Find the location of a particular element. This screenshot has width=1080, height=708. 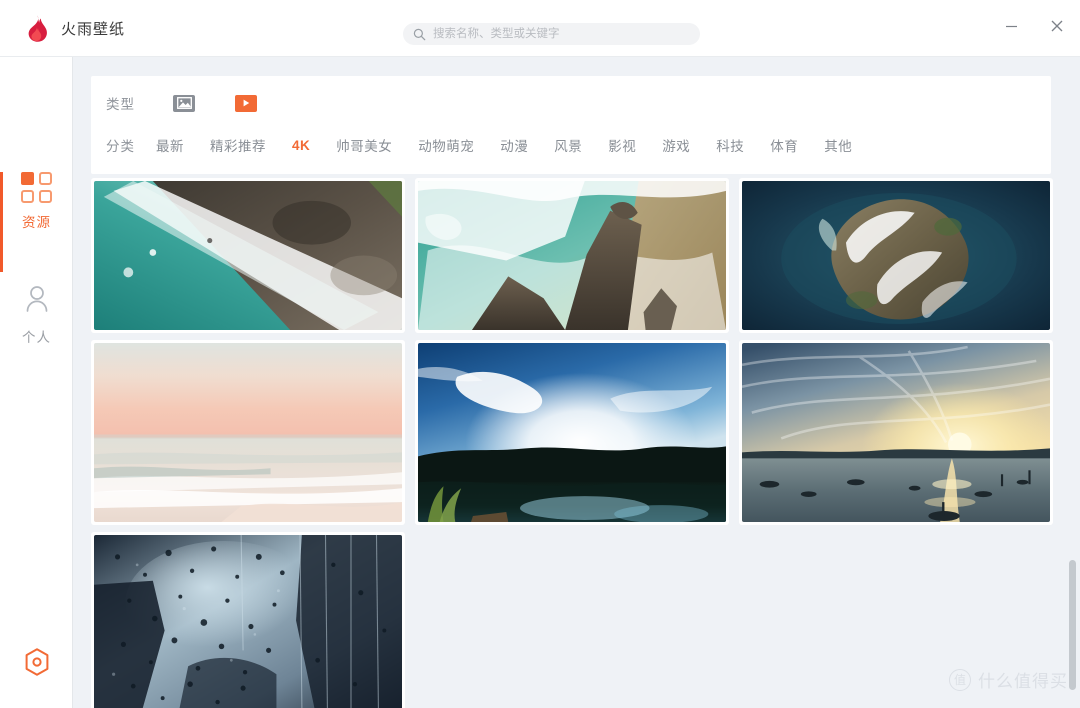

category-featured: 精彩推荐 is located at coordinates (238, 145).